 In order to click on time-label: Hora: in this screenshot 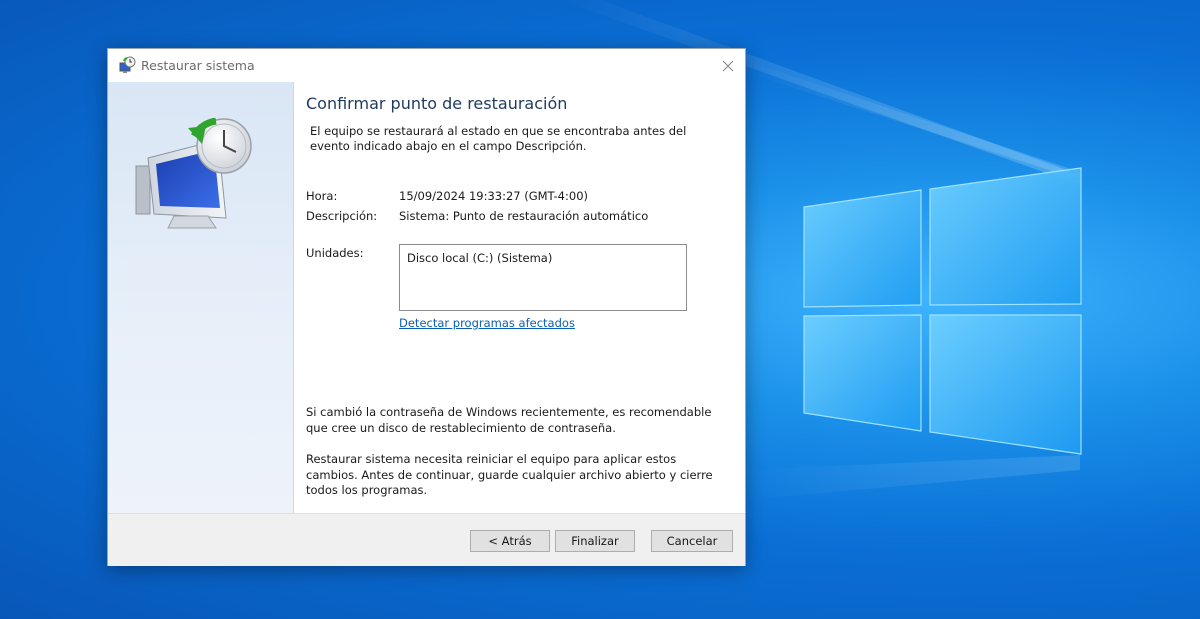, I will do `click(322, 196)`.